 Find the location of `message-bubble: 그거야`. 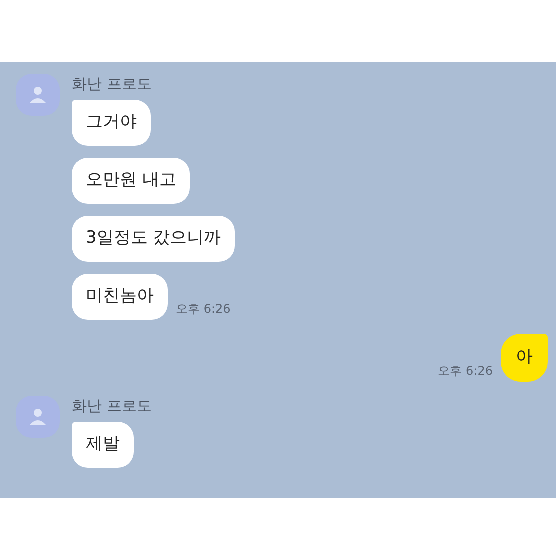

message-bubble: 그거야 is located at coordinates (111, 123).